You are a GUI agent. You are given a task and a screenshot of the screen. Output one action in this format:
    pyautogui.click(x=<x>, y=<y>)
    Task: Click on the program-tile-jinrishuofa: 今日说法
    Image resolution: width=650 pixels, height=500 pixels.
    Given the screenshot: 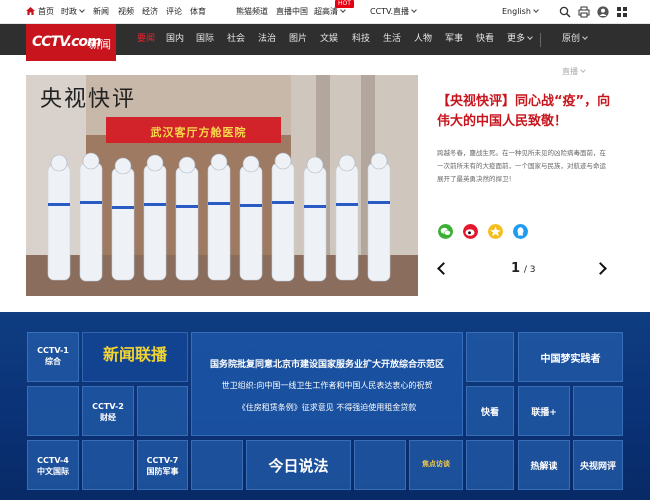 What is the action you would take?
    pyautogui.click(x=298, y=465)
    